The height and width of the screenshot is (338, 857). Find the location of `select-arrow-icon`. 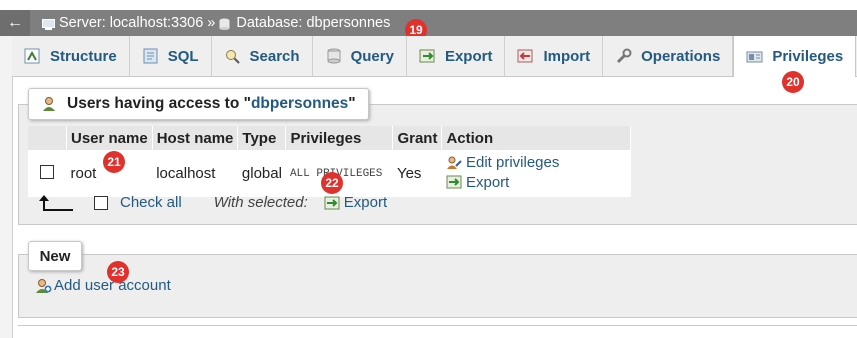

select-arrow-icon is located at coordinates (56, 202).